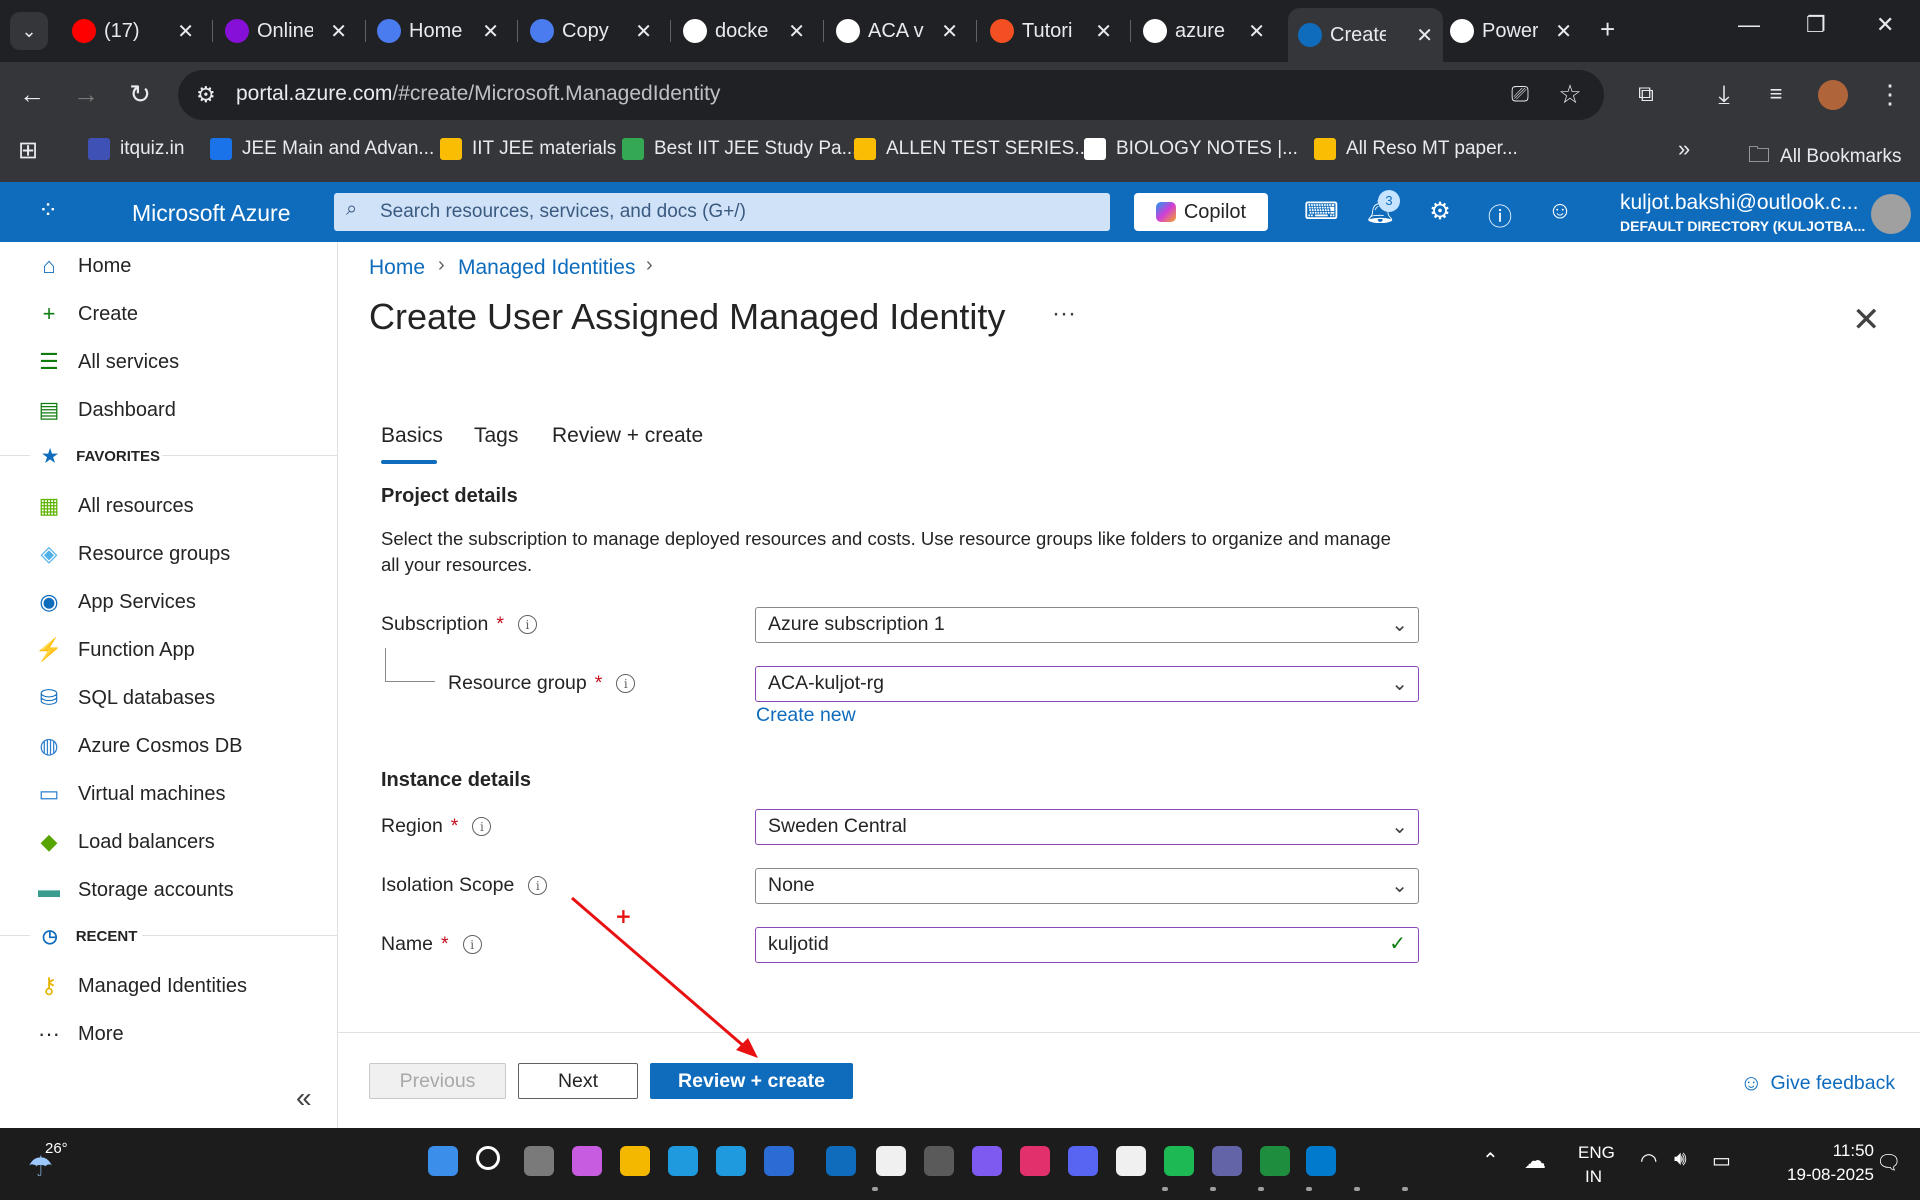 The width and height of the screenshot is (1920, 1200). Describe the element at coordinates (731, 1161) in the screenshot. I see `store-icon` at that location.